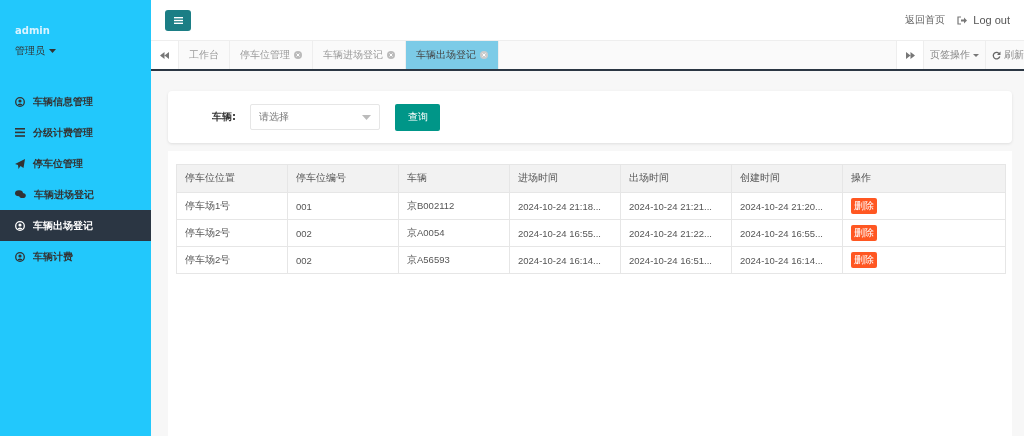 The image size is (1024, 436). I want to click on column-header: 进场时间, so click(565, 178).